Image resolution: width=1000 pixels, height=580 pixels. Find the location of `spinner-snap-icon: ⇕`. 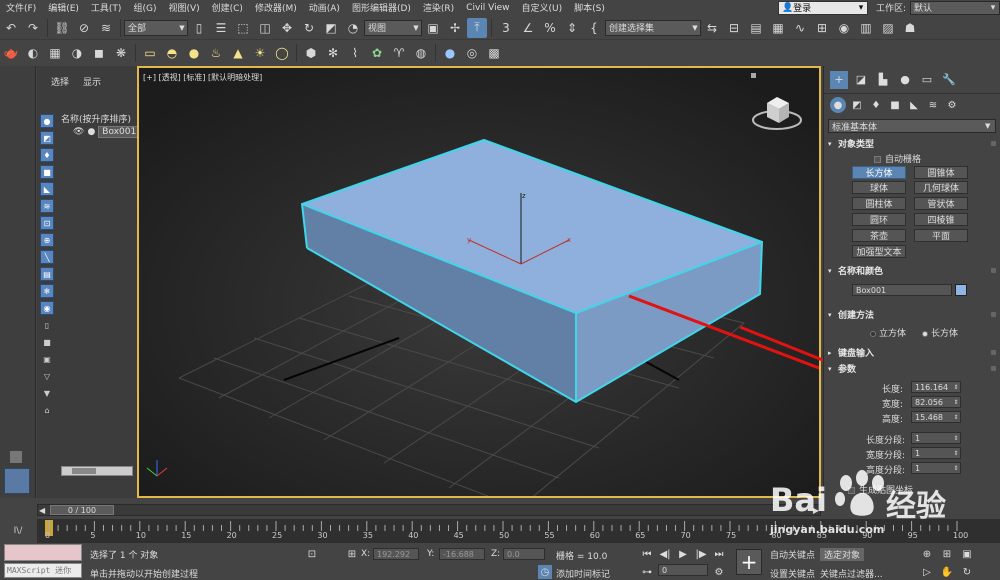

spinner-snap-icon: ⇕ is located at coordinates (572, 28).